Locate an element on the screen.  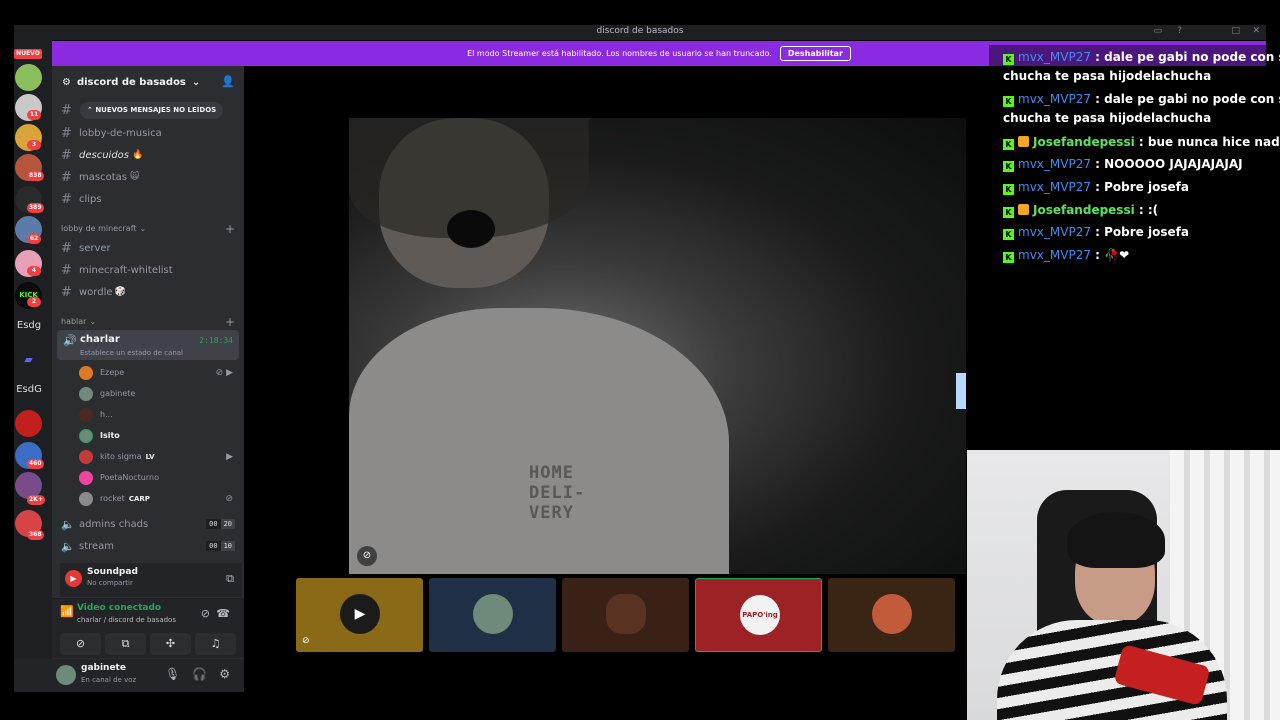
video-shirt is located at coordinates (539, 441).